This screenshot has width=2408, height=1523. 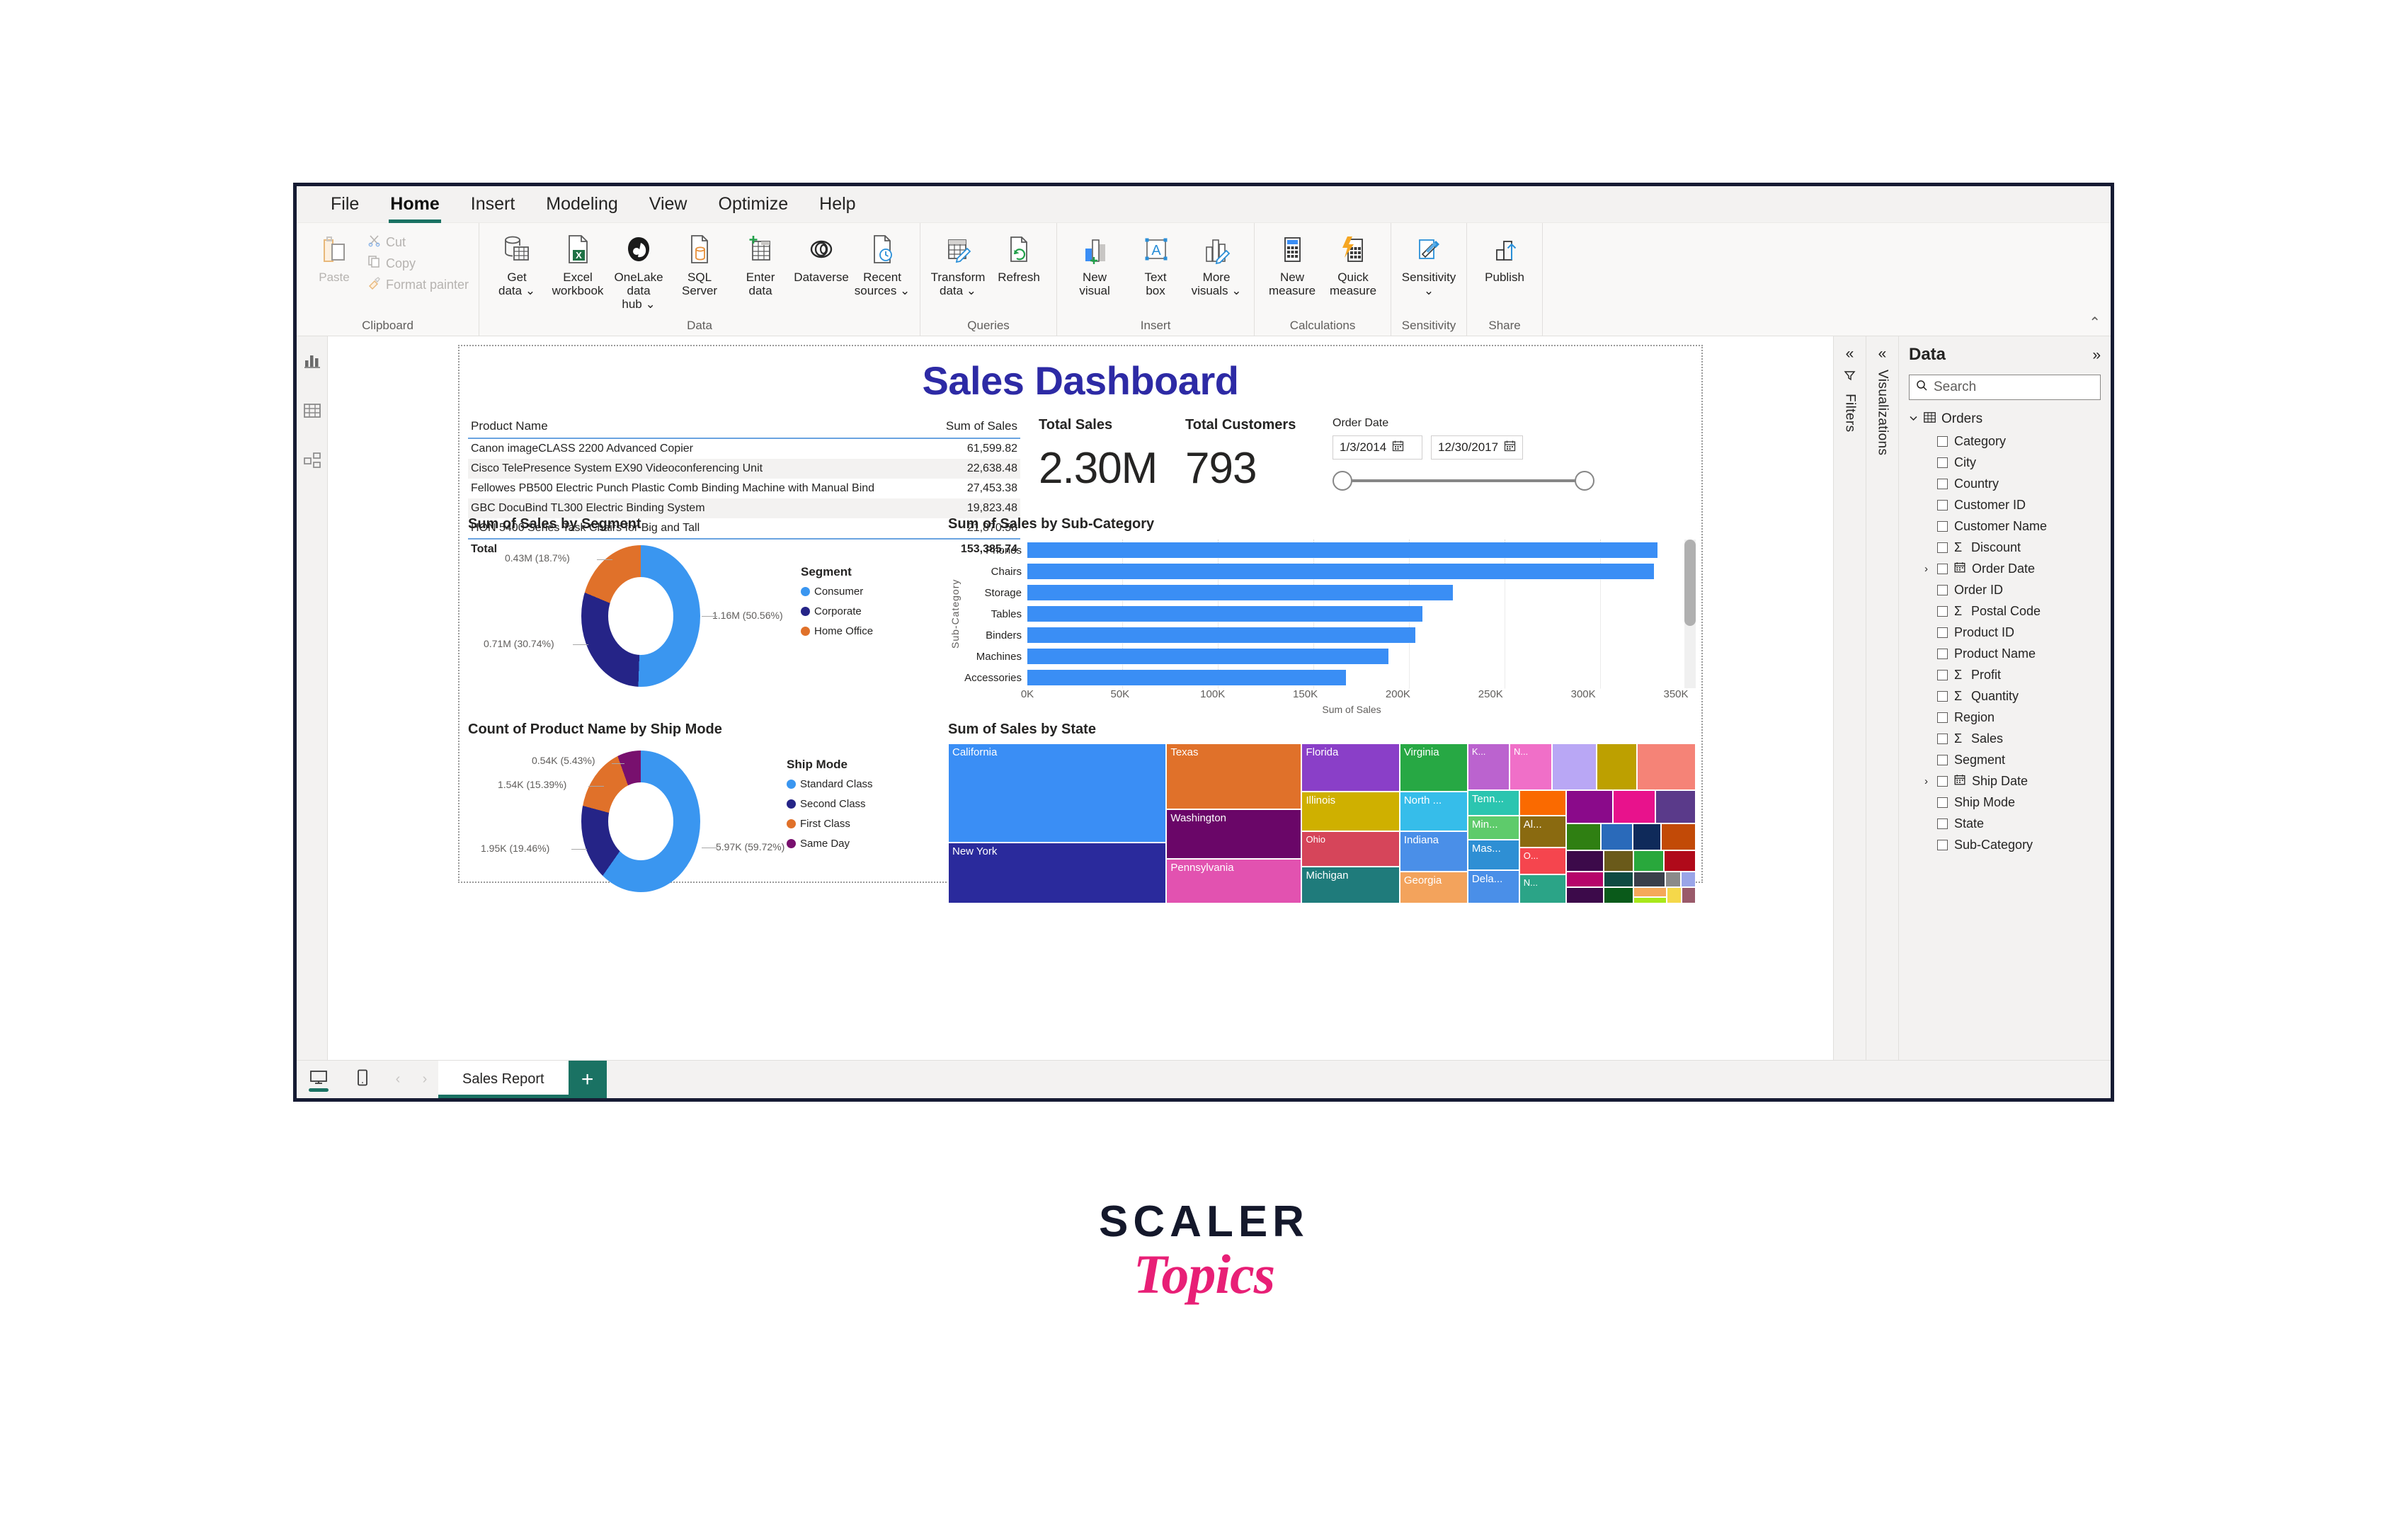 I want to click on treemap-cell: Florida, so click(x=1350, y=767).